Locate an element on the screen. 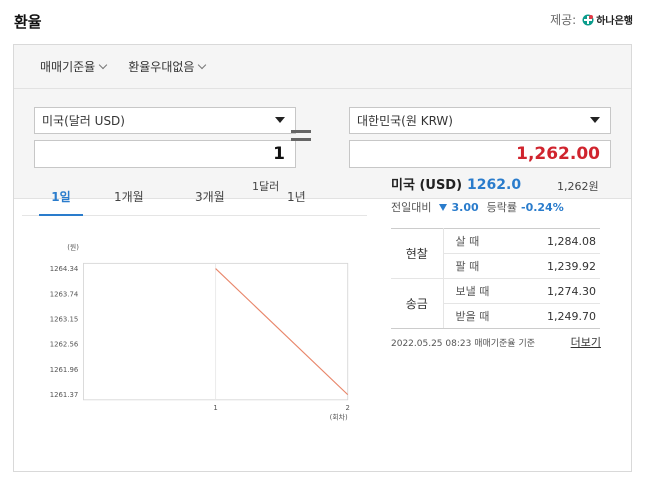  tab-1-month: 1개월 is located at coordinates (129, 202).